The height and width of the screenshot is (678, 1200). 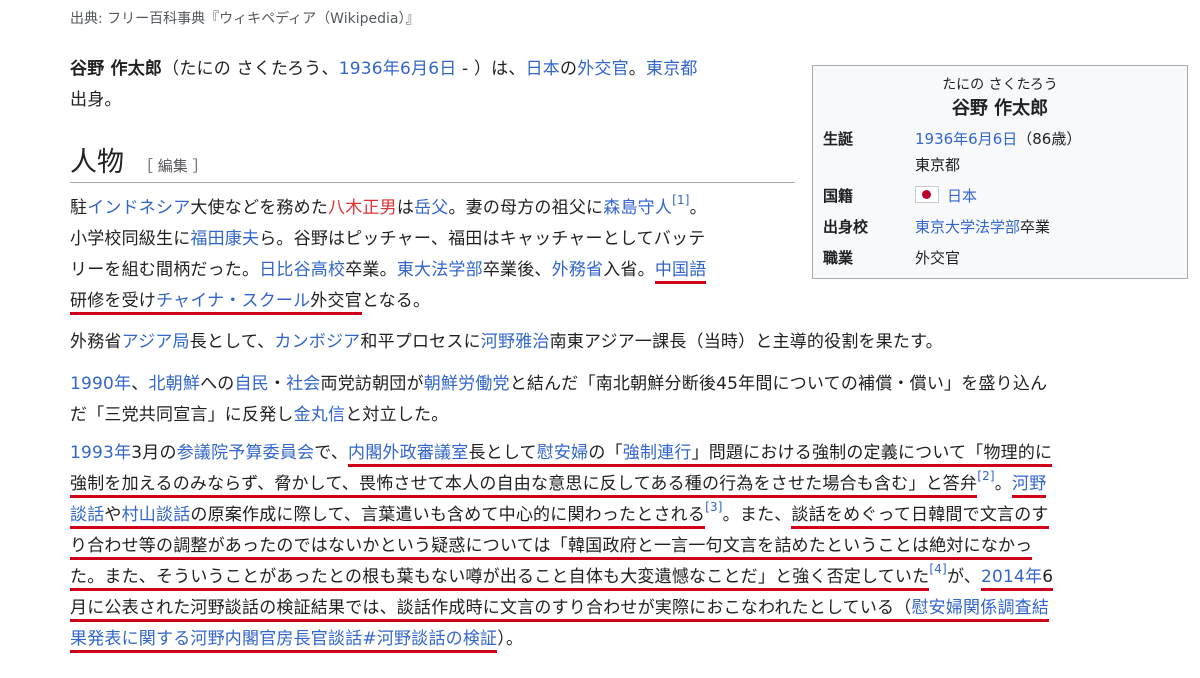 I want to click on text: 両党訪朝団が, so click(x=372, y=384).